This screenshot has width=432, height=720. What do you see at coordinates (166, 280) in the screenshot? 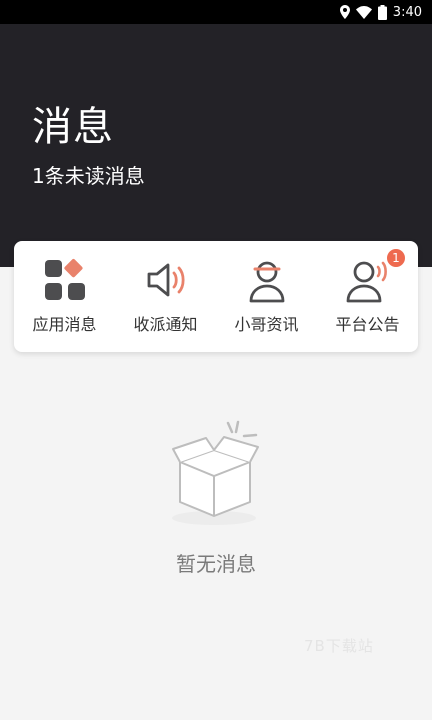
I see `speaker-icon` at bounding box center [166, 280].